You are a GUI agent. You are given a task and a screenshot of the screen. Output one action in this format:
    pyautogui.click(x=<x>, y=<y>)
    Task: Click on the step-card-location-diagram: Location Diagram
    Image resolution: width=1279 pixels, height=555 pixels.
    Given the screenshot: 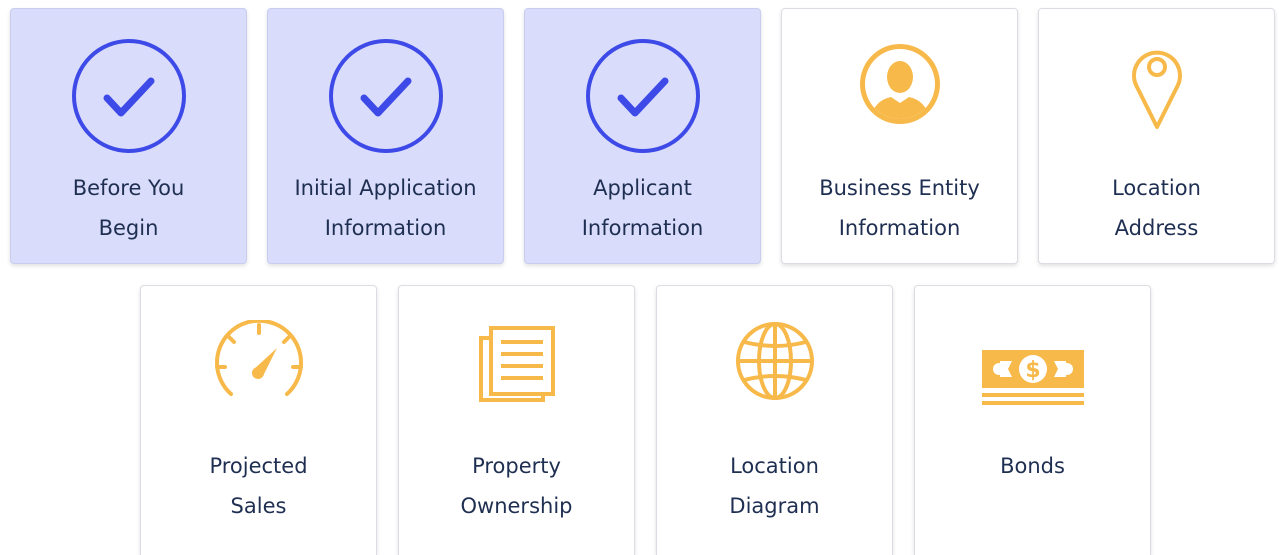 What is the action you would take?
    pyautogui.click(x=774, y=420)
    